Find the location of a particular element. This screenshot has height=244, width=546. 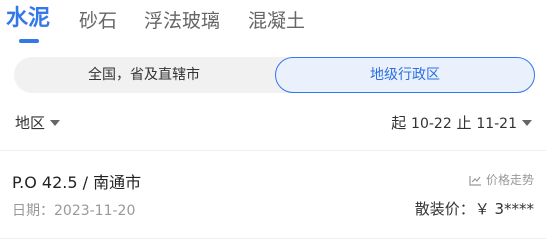

end-prefix: 止 is located at coordinates (464, 123).